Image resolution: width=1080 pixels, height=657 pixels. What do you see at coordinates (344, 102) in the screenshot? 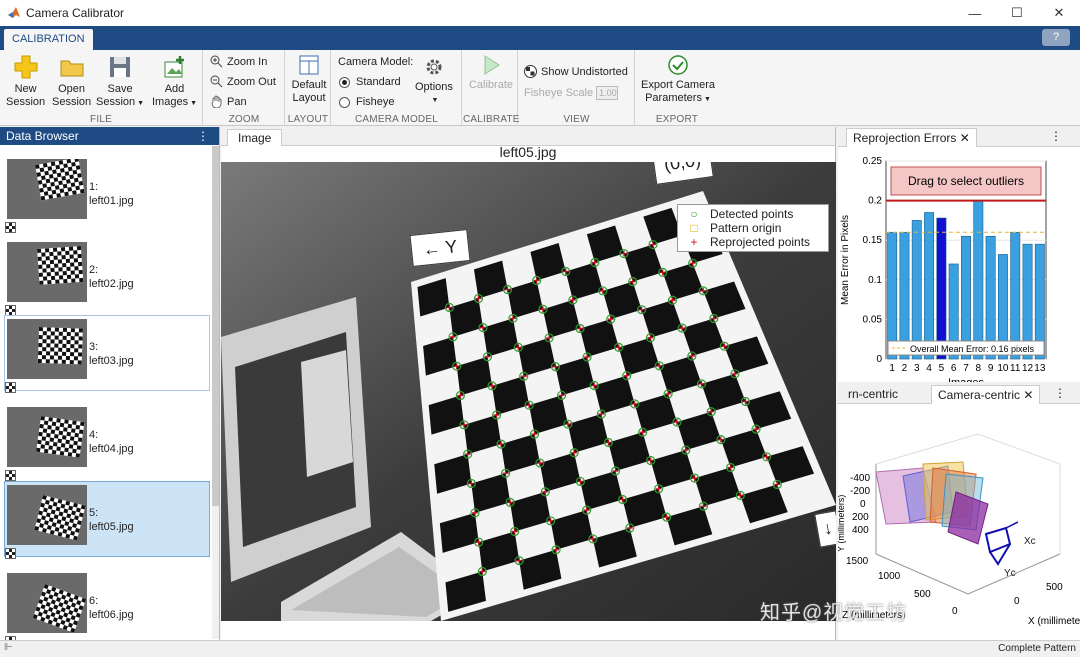
I see `radio-fisheye-dot` at bounding box center [344, 102].